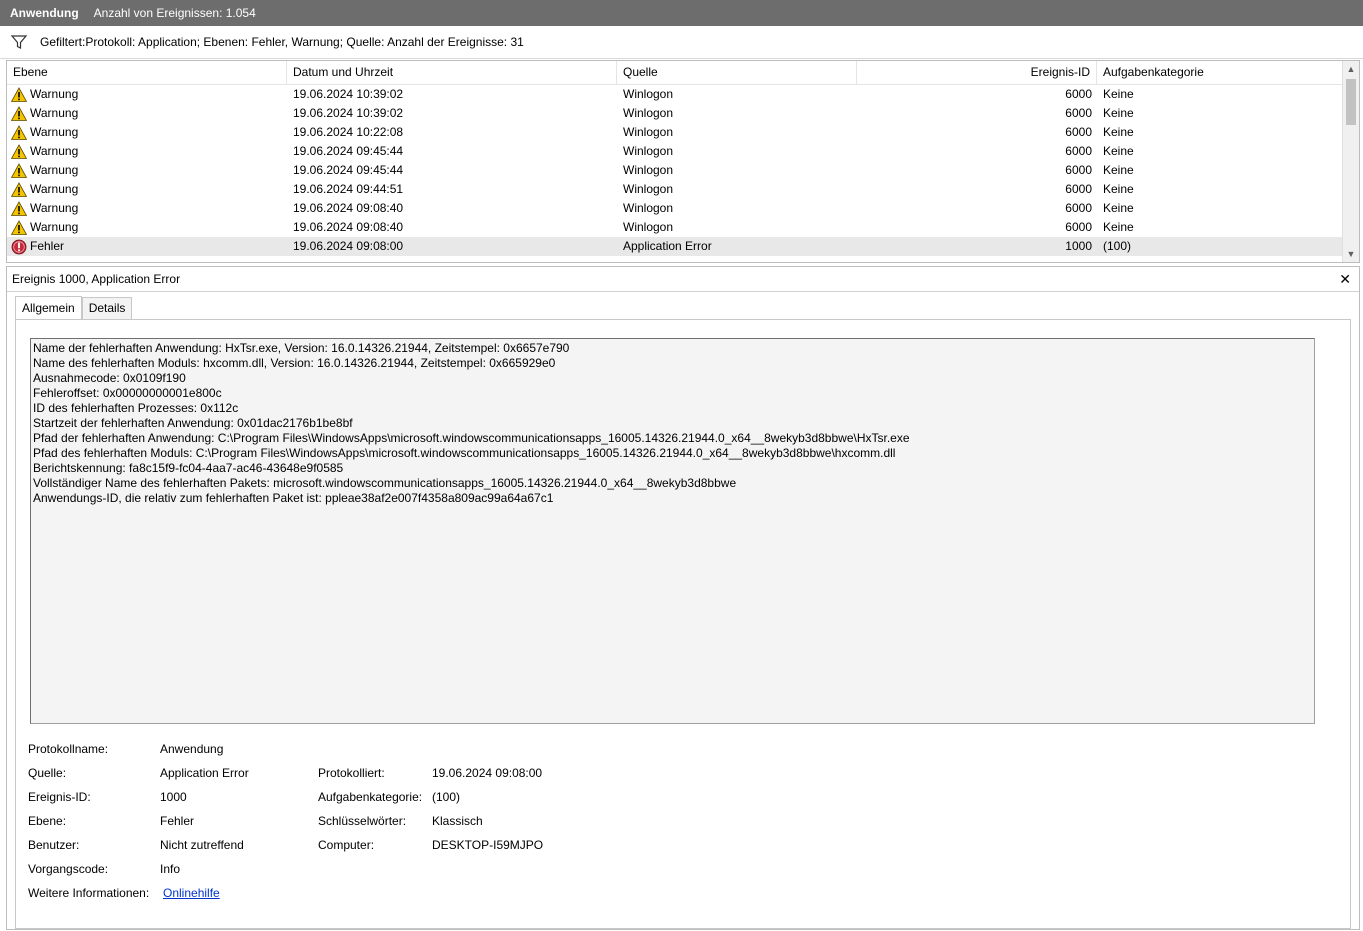 The height and width of the screenshot is (931, 1363). I want to click on event-detail-header: Ereignis 1000, Application Error ✕, so click(683, 279).